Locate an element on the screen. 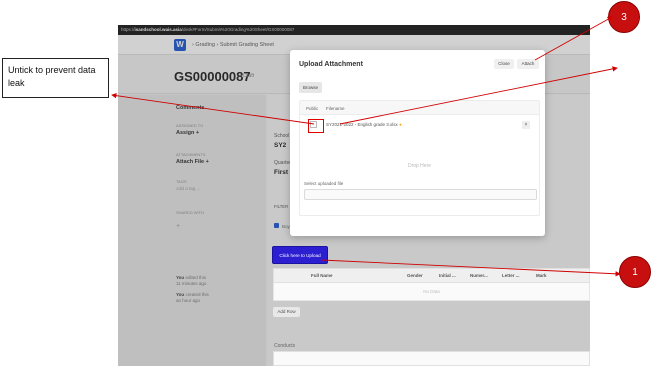 The image size is (653, 366). attach-button: Attach is located at coordinates (528, 64).